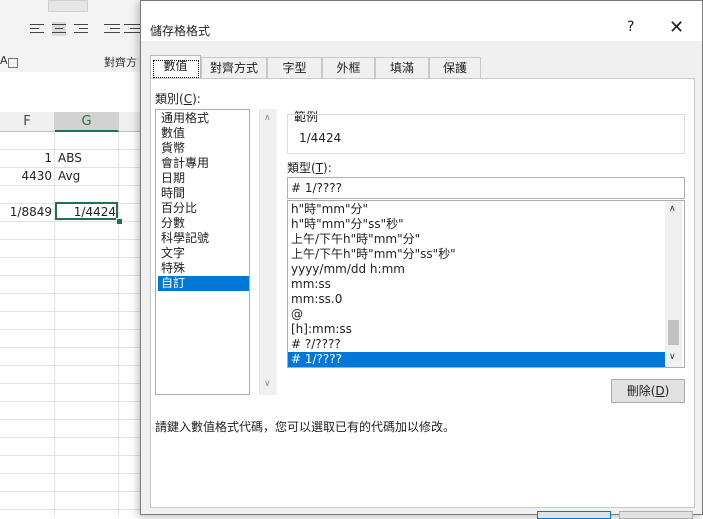  What do you see at coordinates (486, 134) in the screenshot?
I see `sample-box` at bounding box center [486, 134].